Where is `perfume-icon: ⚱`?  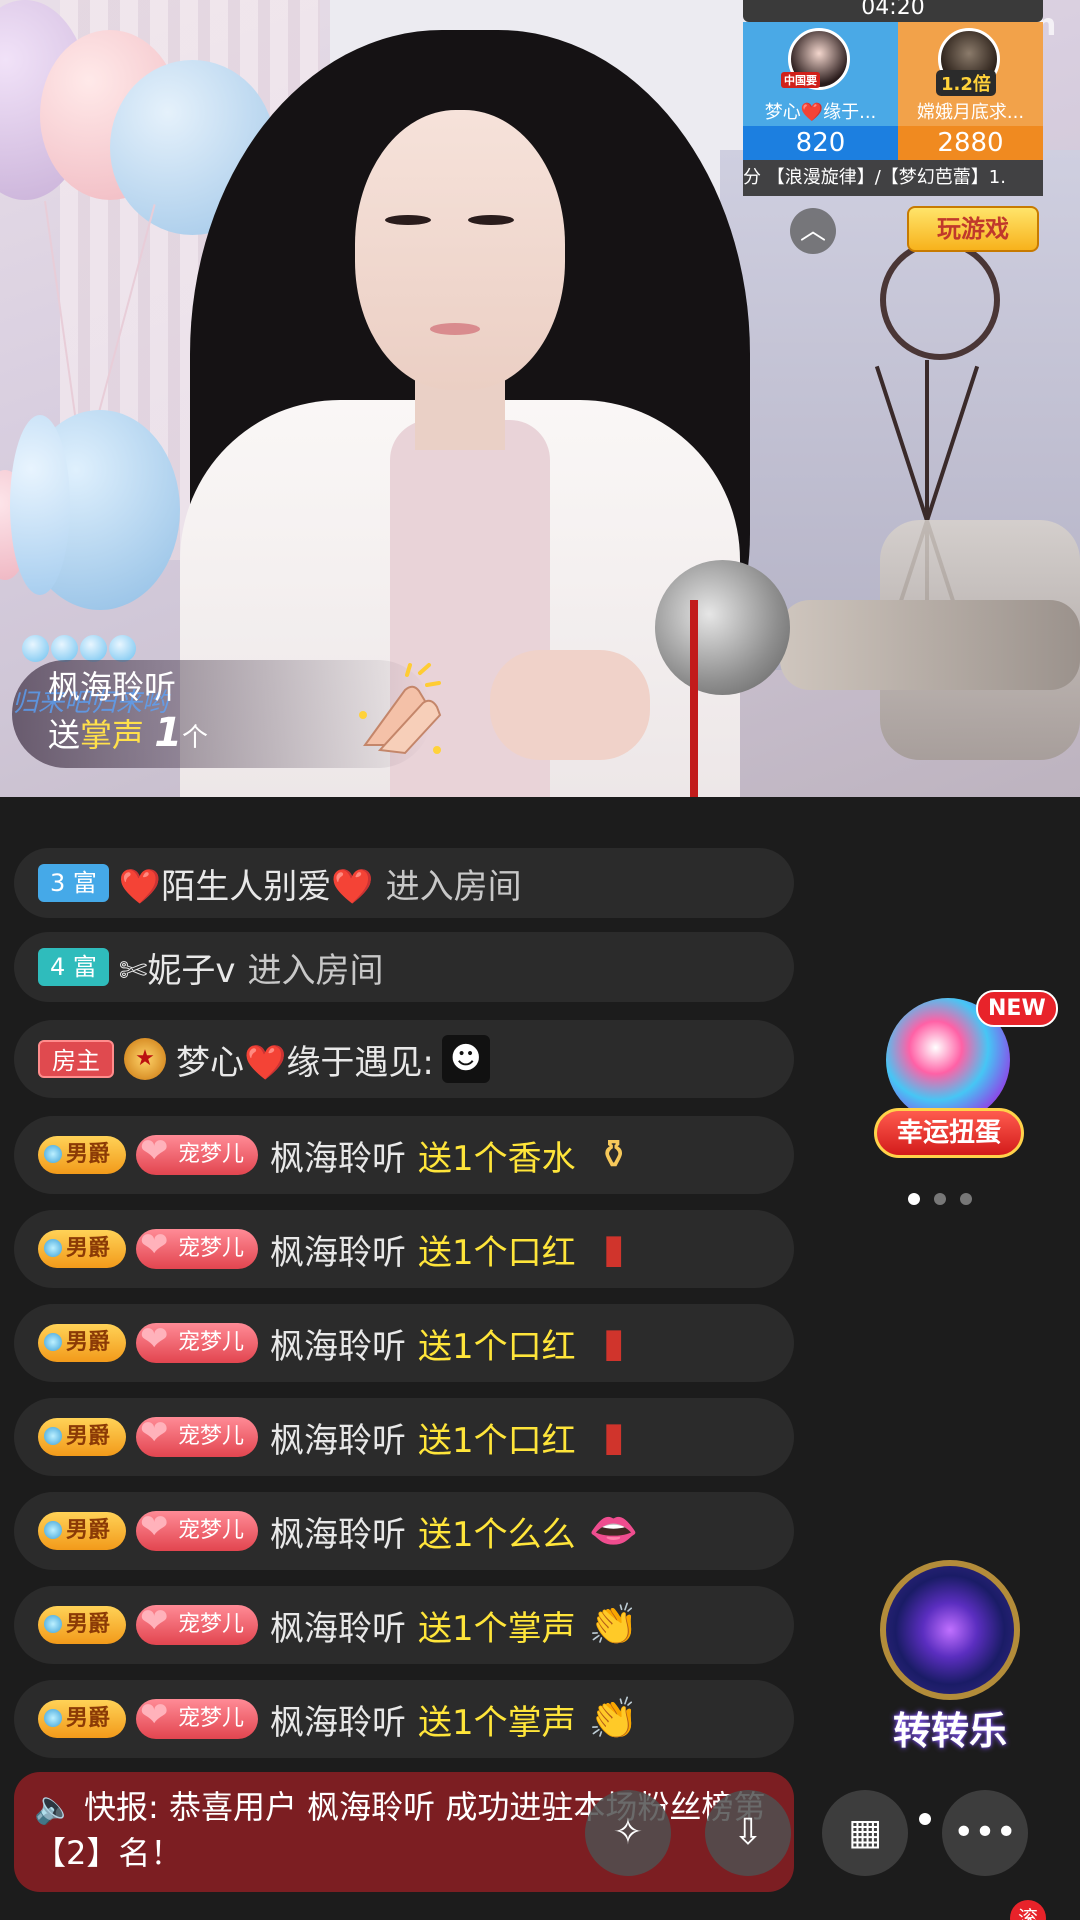 perfume-icon: ⚱ is located at coordinates (613, 1155).